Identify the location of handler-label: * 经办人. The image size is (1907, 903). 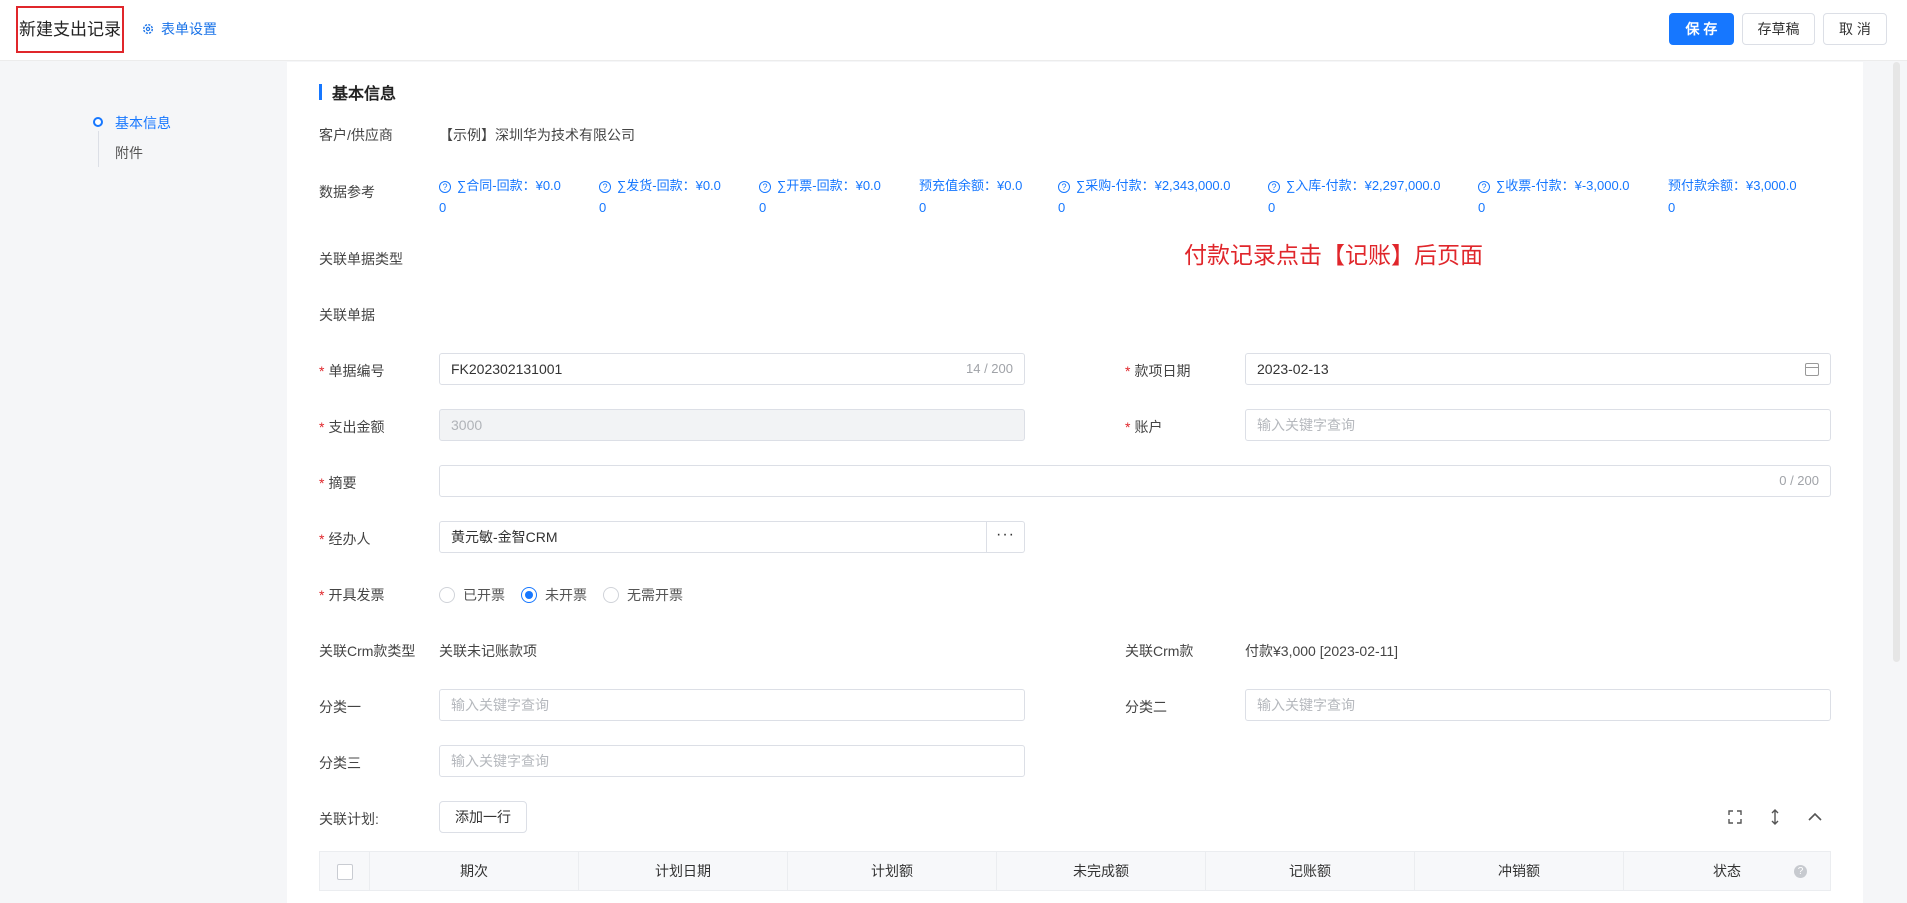
(345, 539).